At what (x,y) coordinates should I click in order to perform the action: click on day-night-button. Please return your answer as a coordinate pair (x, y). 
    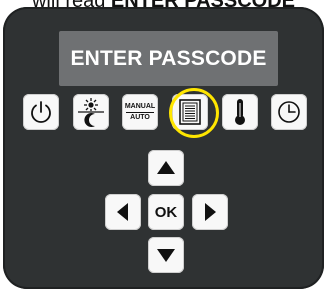
    Looking at the image, I should click on (91, 112).